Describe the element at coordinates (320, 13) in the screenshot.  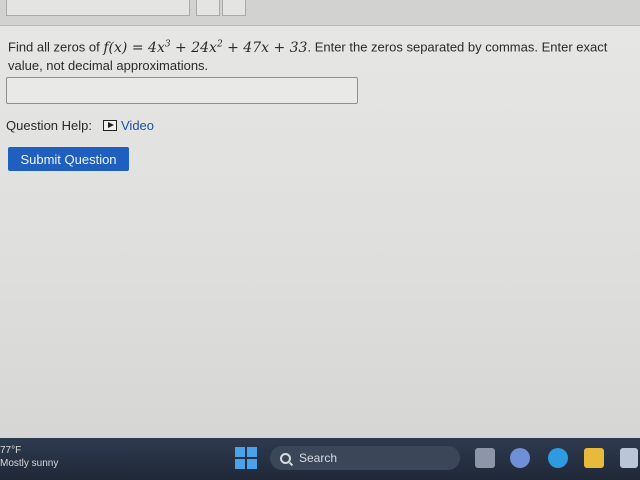
I see `question-tab-strip` at that location.